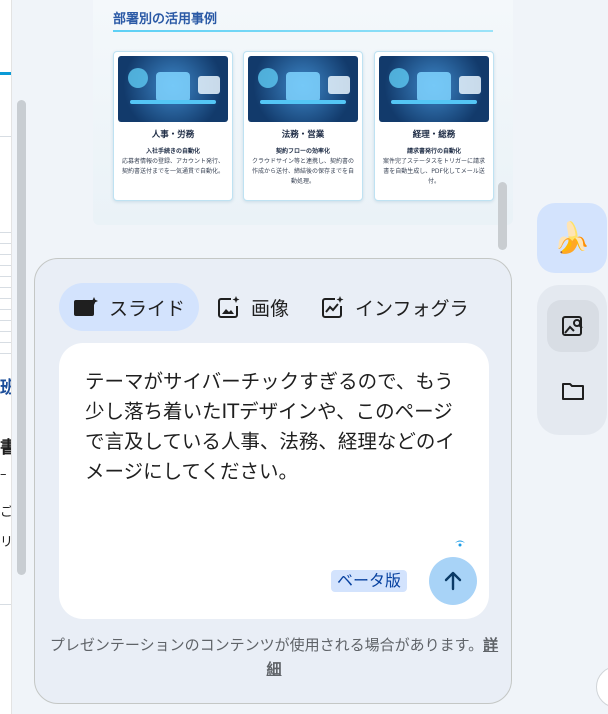 The height and width of the screenshot is (714, 608). What do you see at coordinates (303, 171) in the screenshot?
I see `card-description: クラウドサイン等と連携し、契約書の作成から送付、締結後の保存までを自動処理。` at bounding box center [303, 171].